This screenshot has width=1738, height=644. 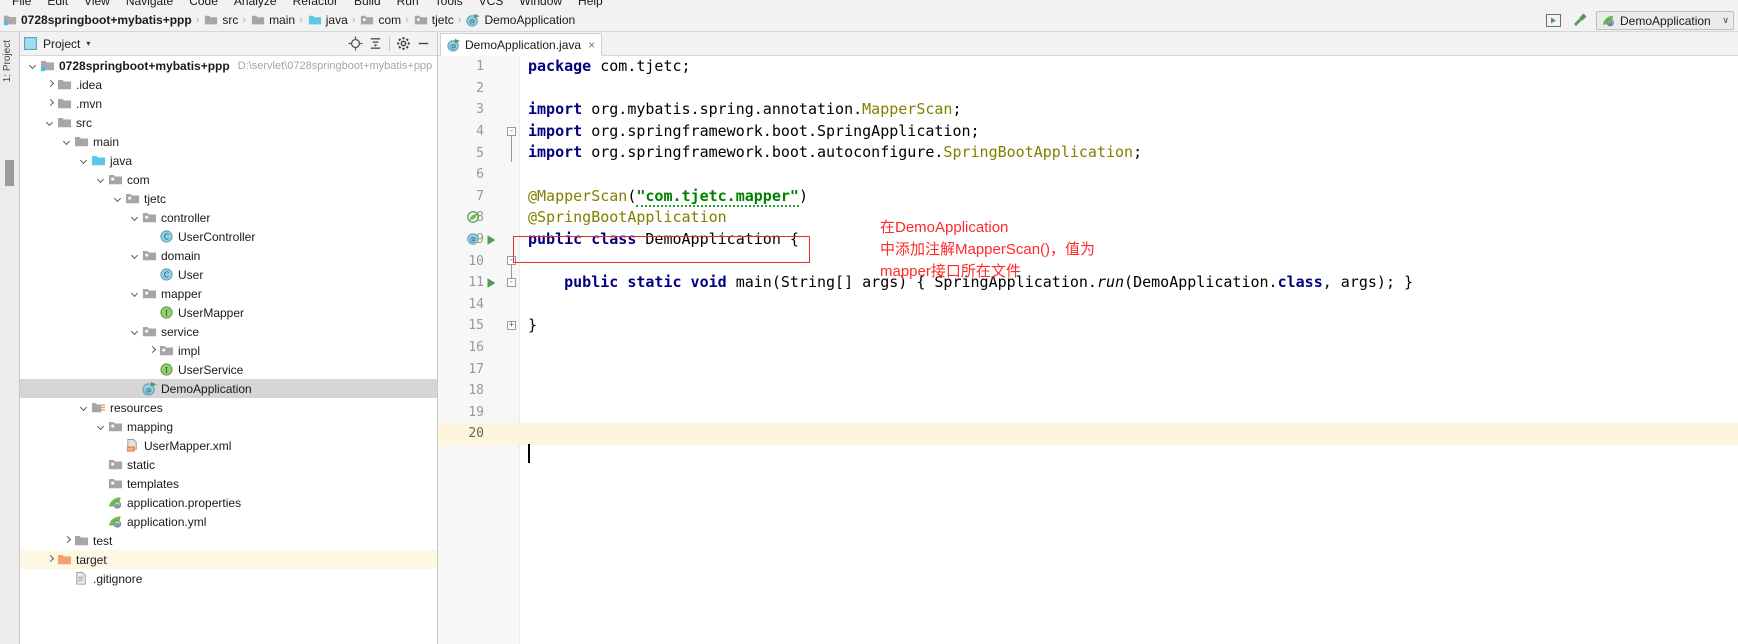 What do you see at coordinates (228, 160) in the screenshot?
I see `tree-node-java: java` at bounding box center [228, 160].